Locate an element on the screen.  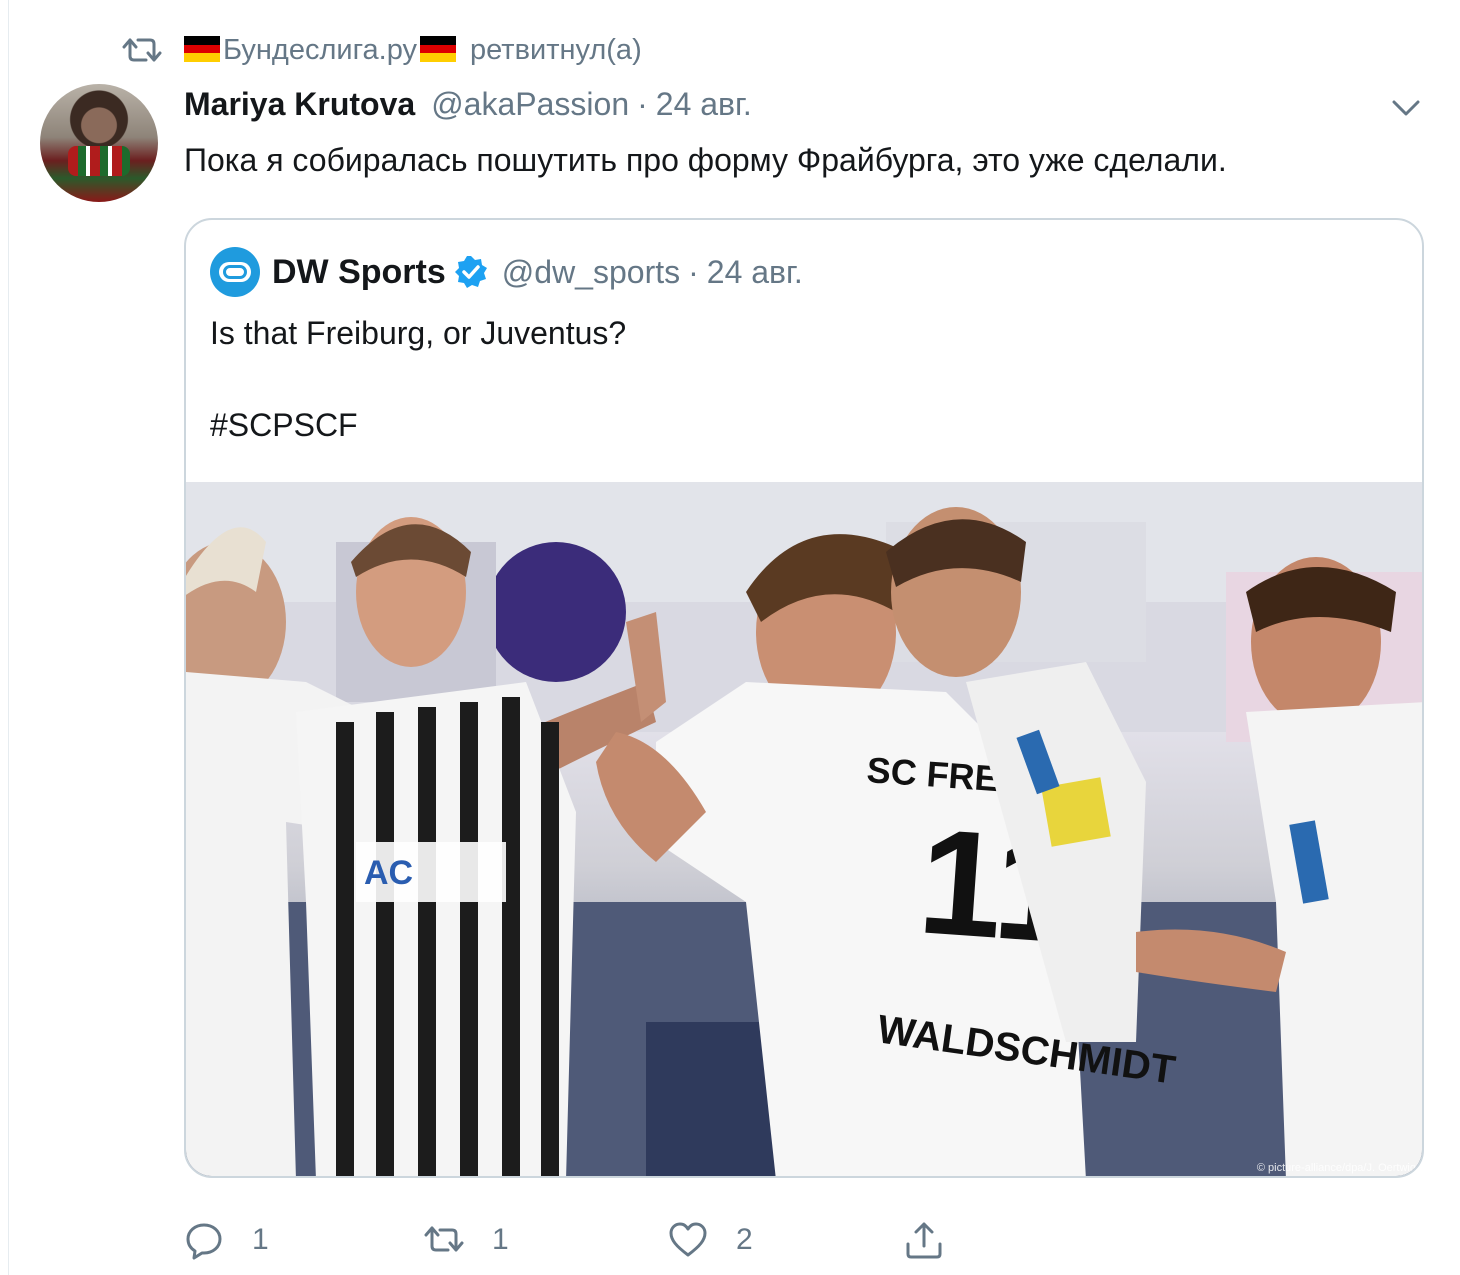
retweet-button: 1 is located at coordinates (466, 1240).